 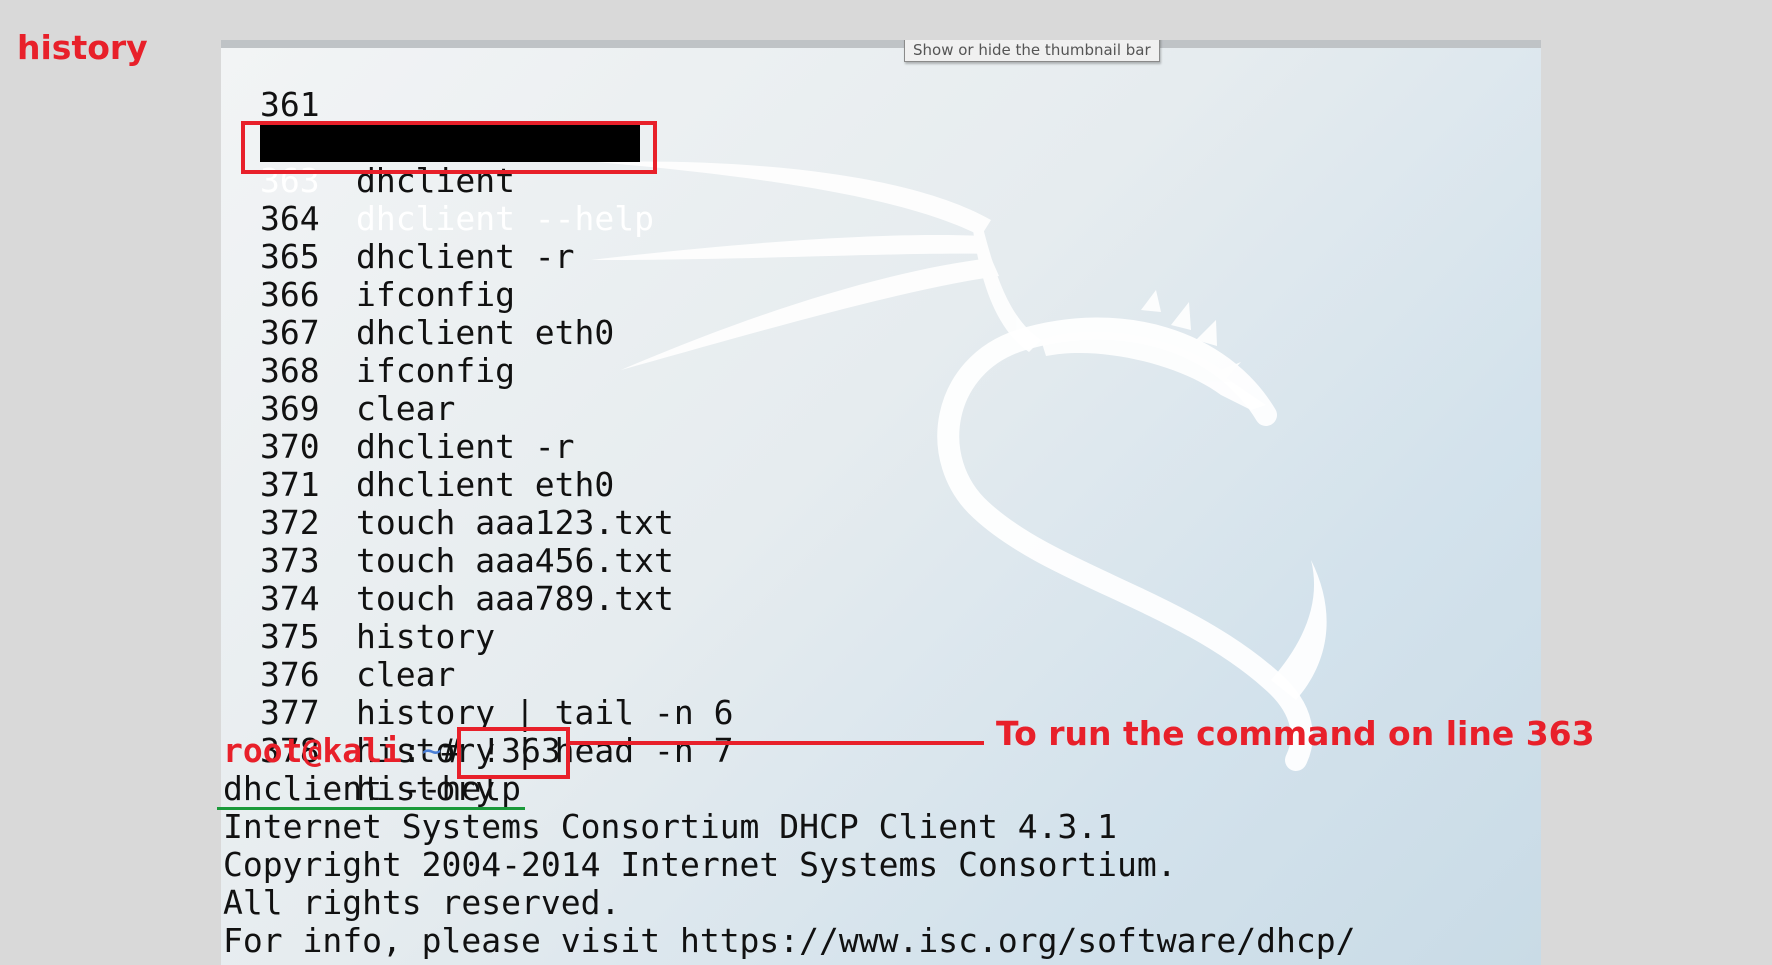 I want to click on prompt-user-host: root@kali, so click(x=312, y=750).